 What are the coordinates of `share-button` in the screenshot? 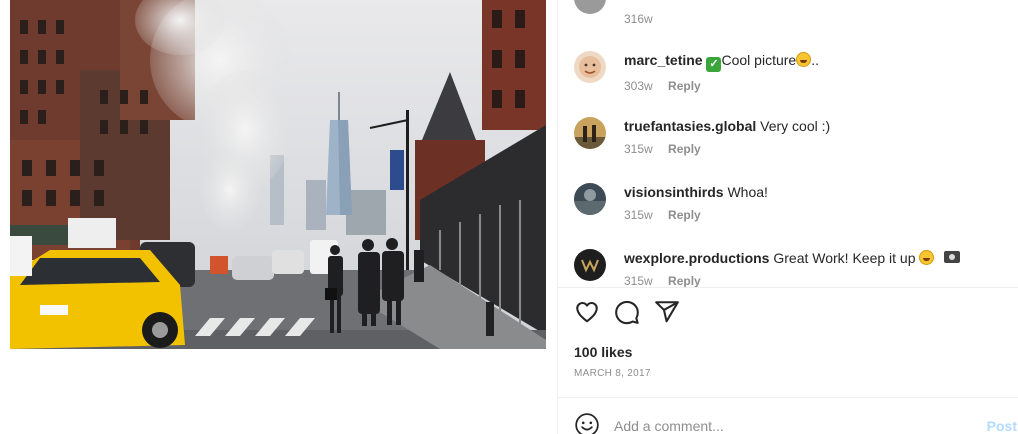 It's located at (668, 313).